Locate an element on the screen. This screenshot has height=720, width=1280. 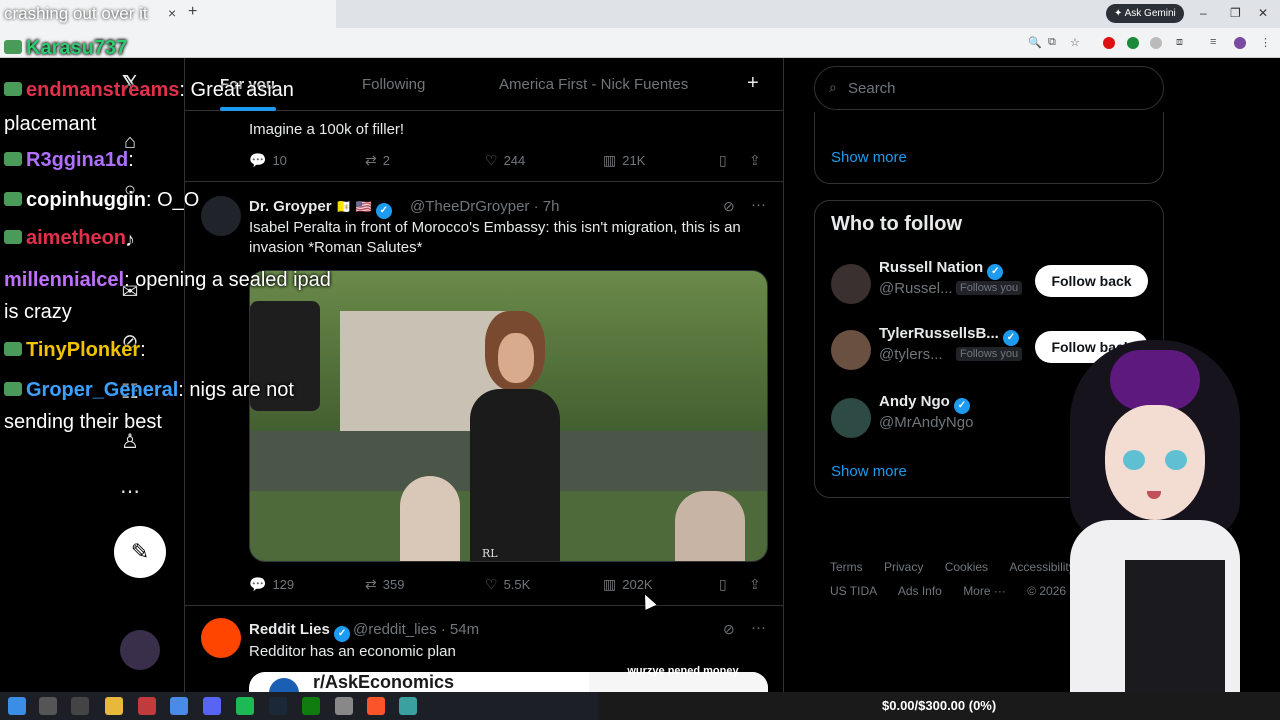
suggestion-name: Andy Ngo ✓ is located at coordinates (924, 403).